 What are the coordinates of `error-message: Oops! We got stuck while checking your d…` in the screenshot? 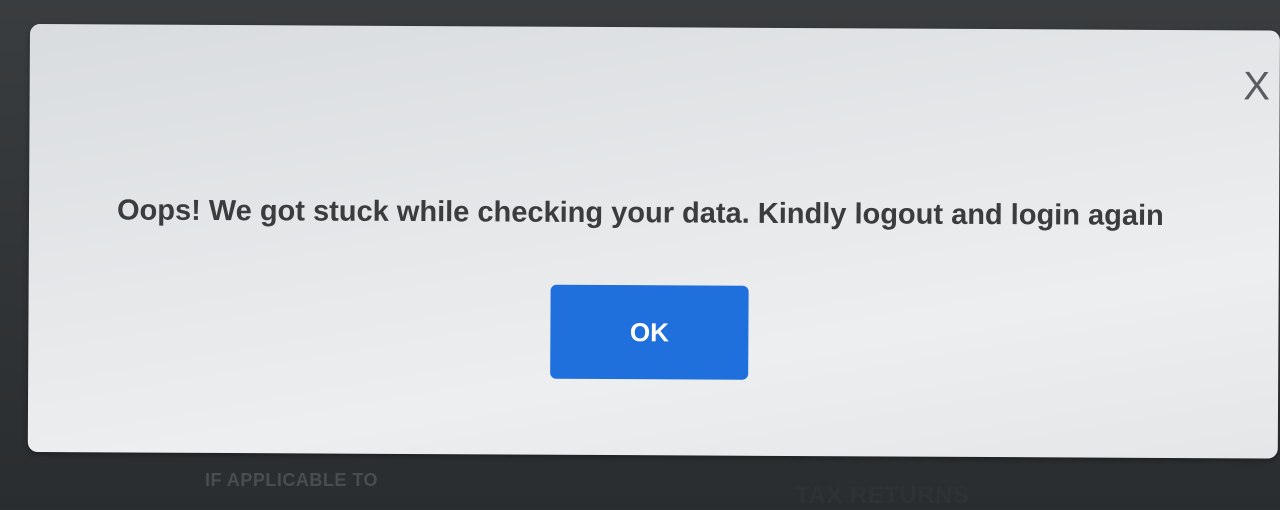 It's located at (640, 213).